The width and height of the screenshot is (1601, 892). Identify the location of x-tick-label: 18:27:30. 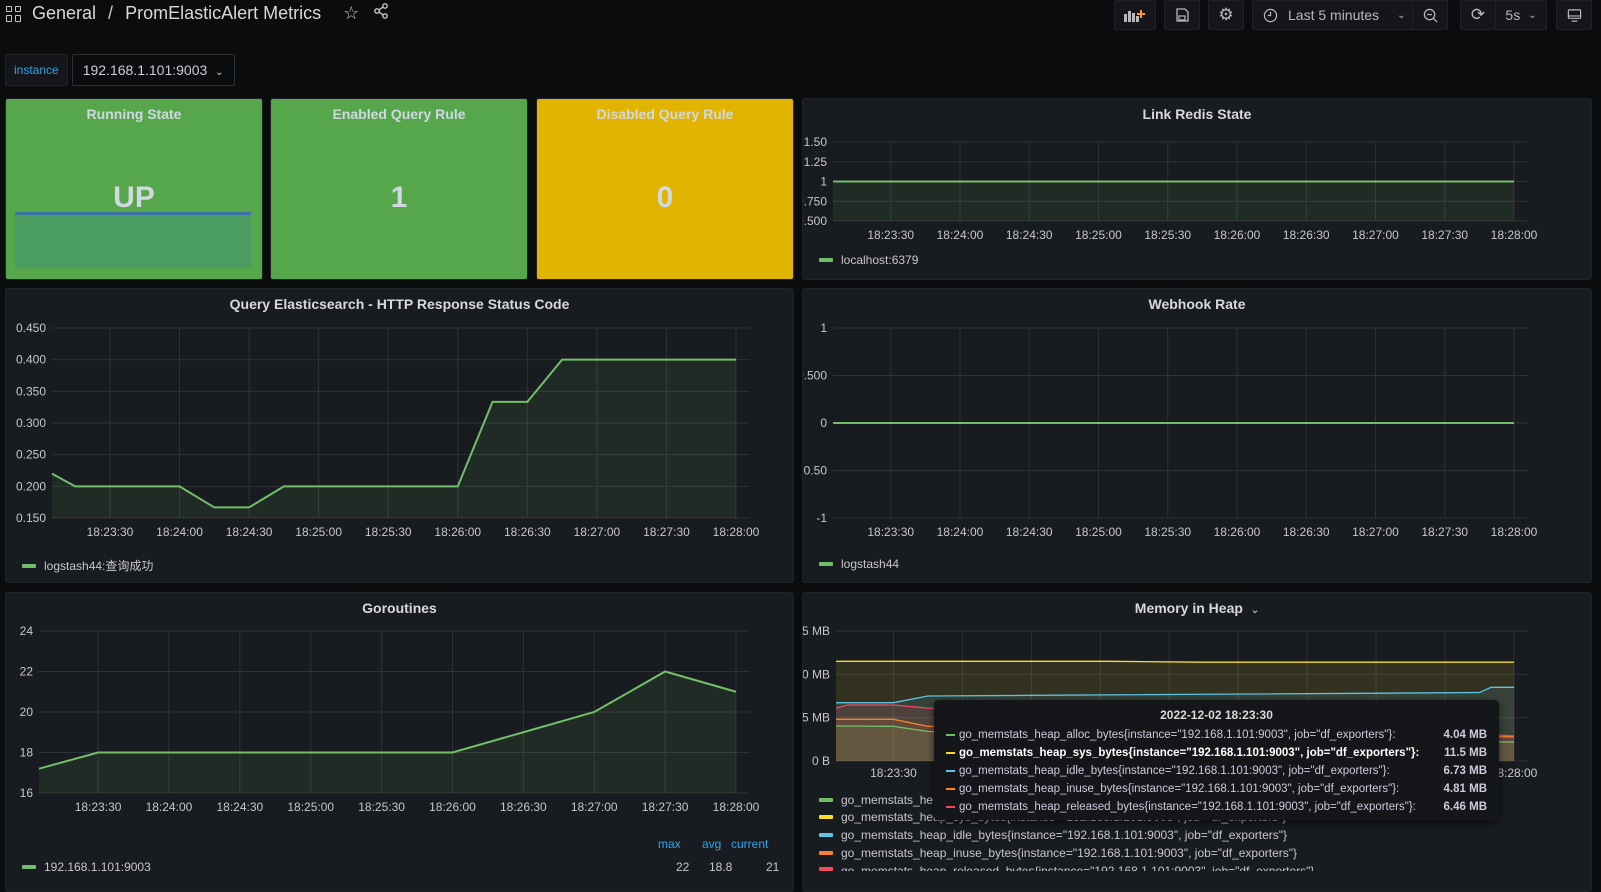
(1444, 532).